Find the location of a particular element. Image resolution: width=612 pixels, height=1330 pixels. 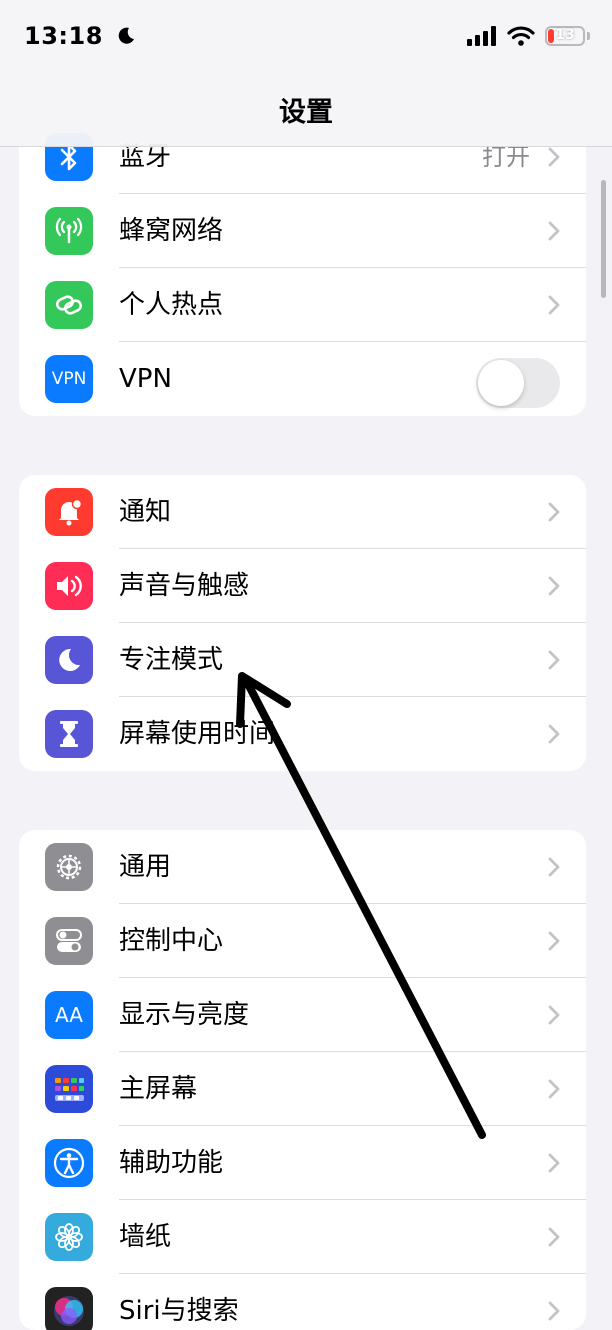

row-label: 声音与触感 is located at coordinates (184, 586).